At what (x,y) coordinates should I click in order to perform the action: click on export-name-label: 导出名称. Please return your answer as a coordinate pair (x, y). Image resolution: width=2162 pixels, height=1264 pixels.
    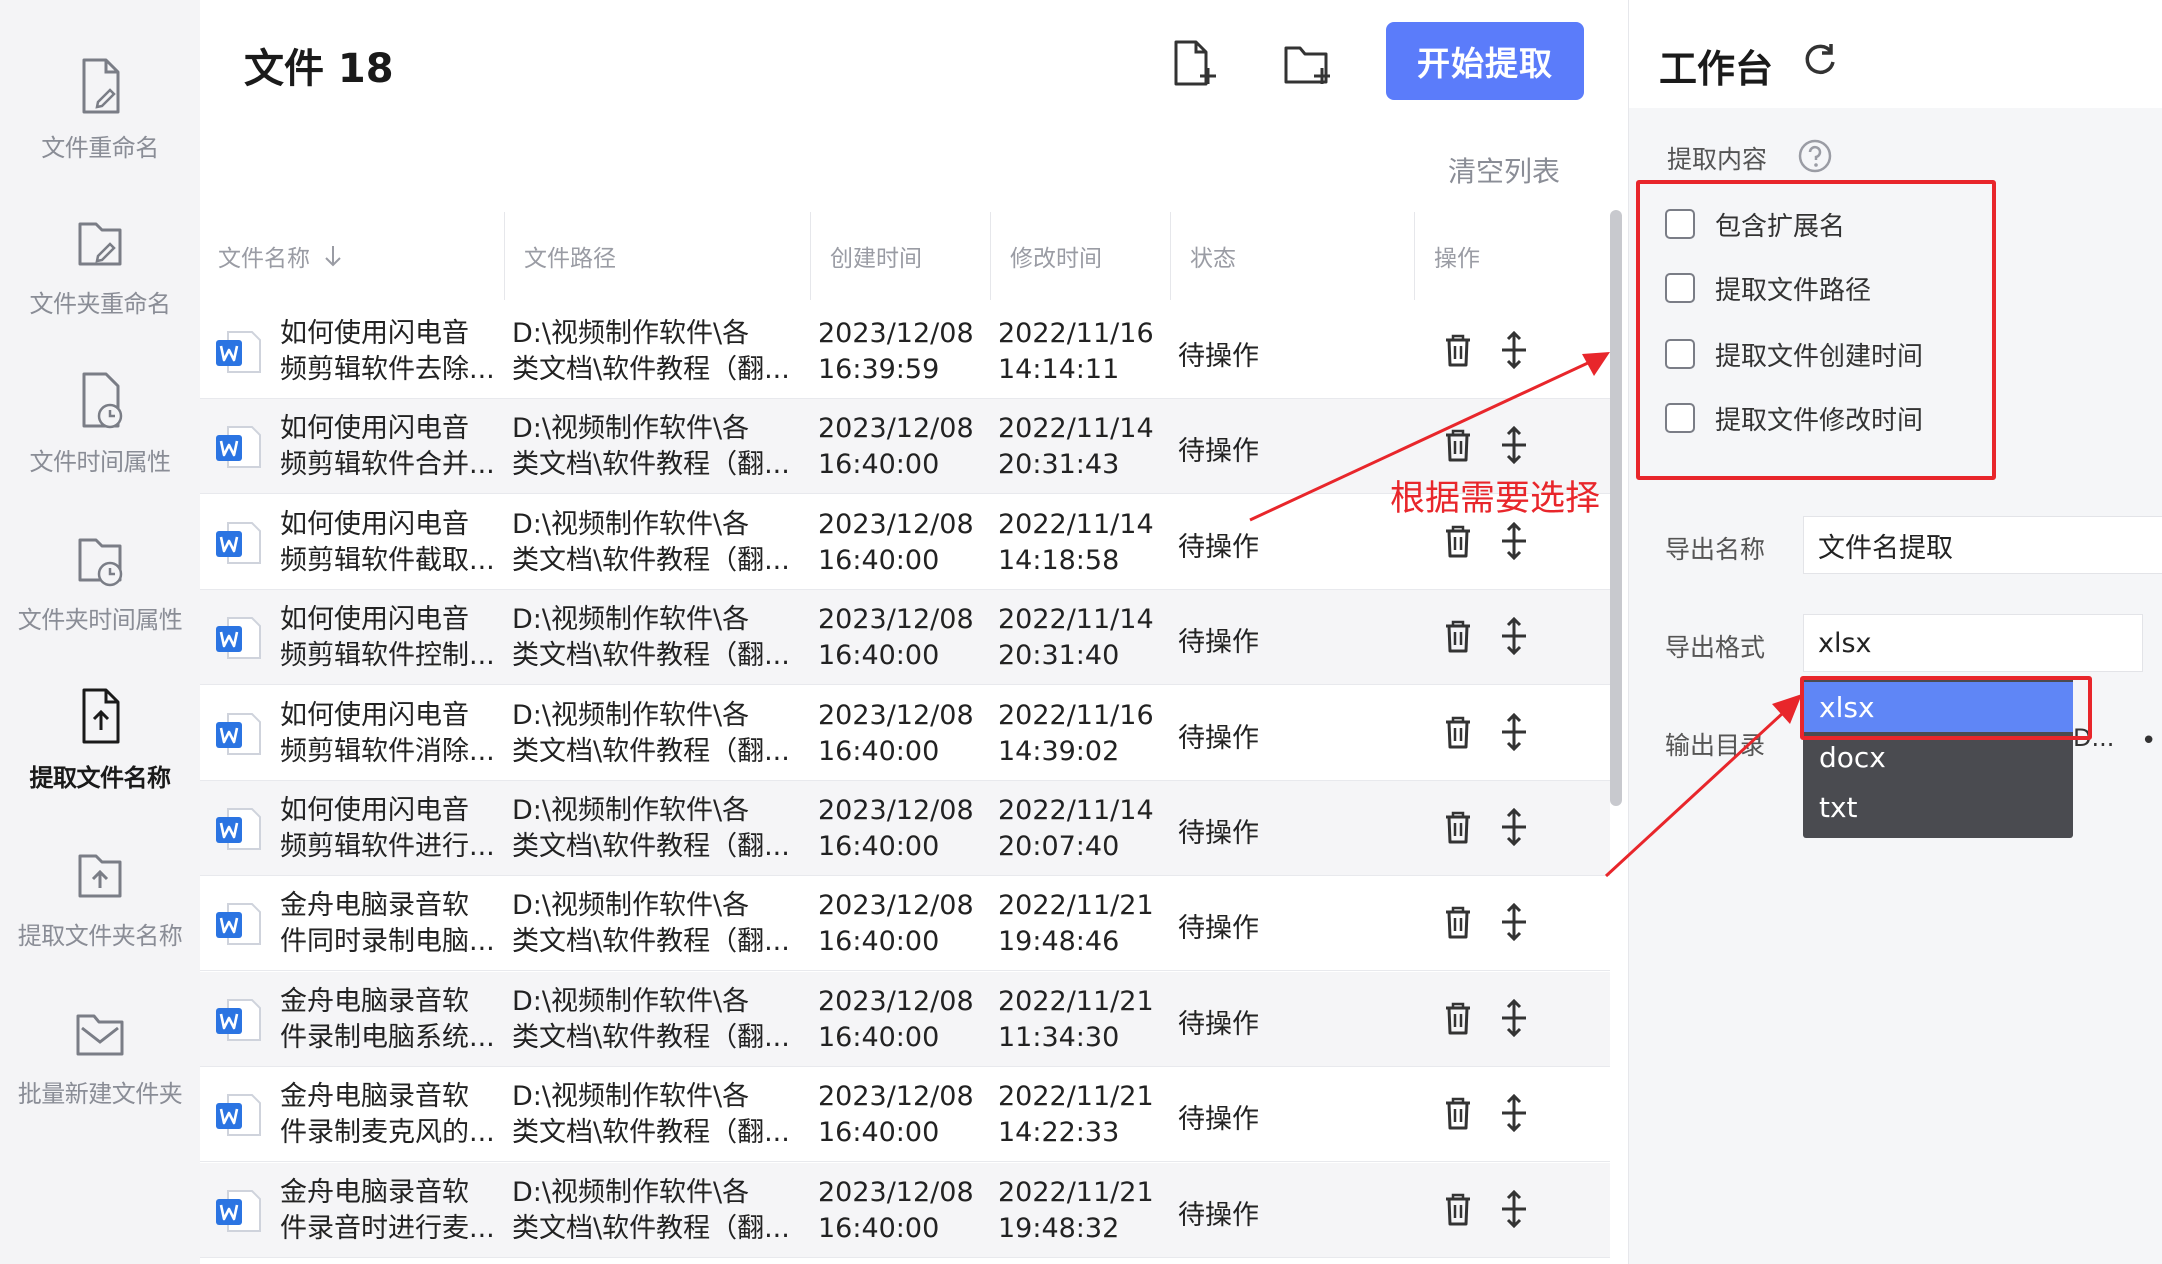
    Looking at the image, I should click on (1715, 549).